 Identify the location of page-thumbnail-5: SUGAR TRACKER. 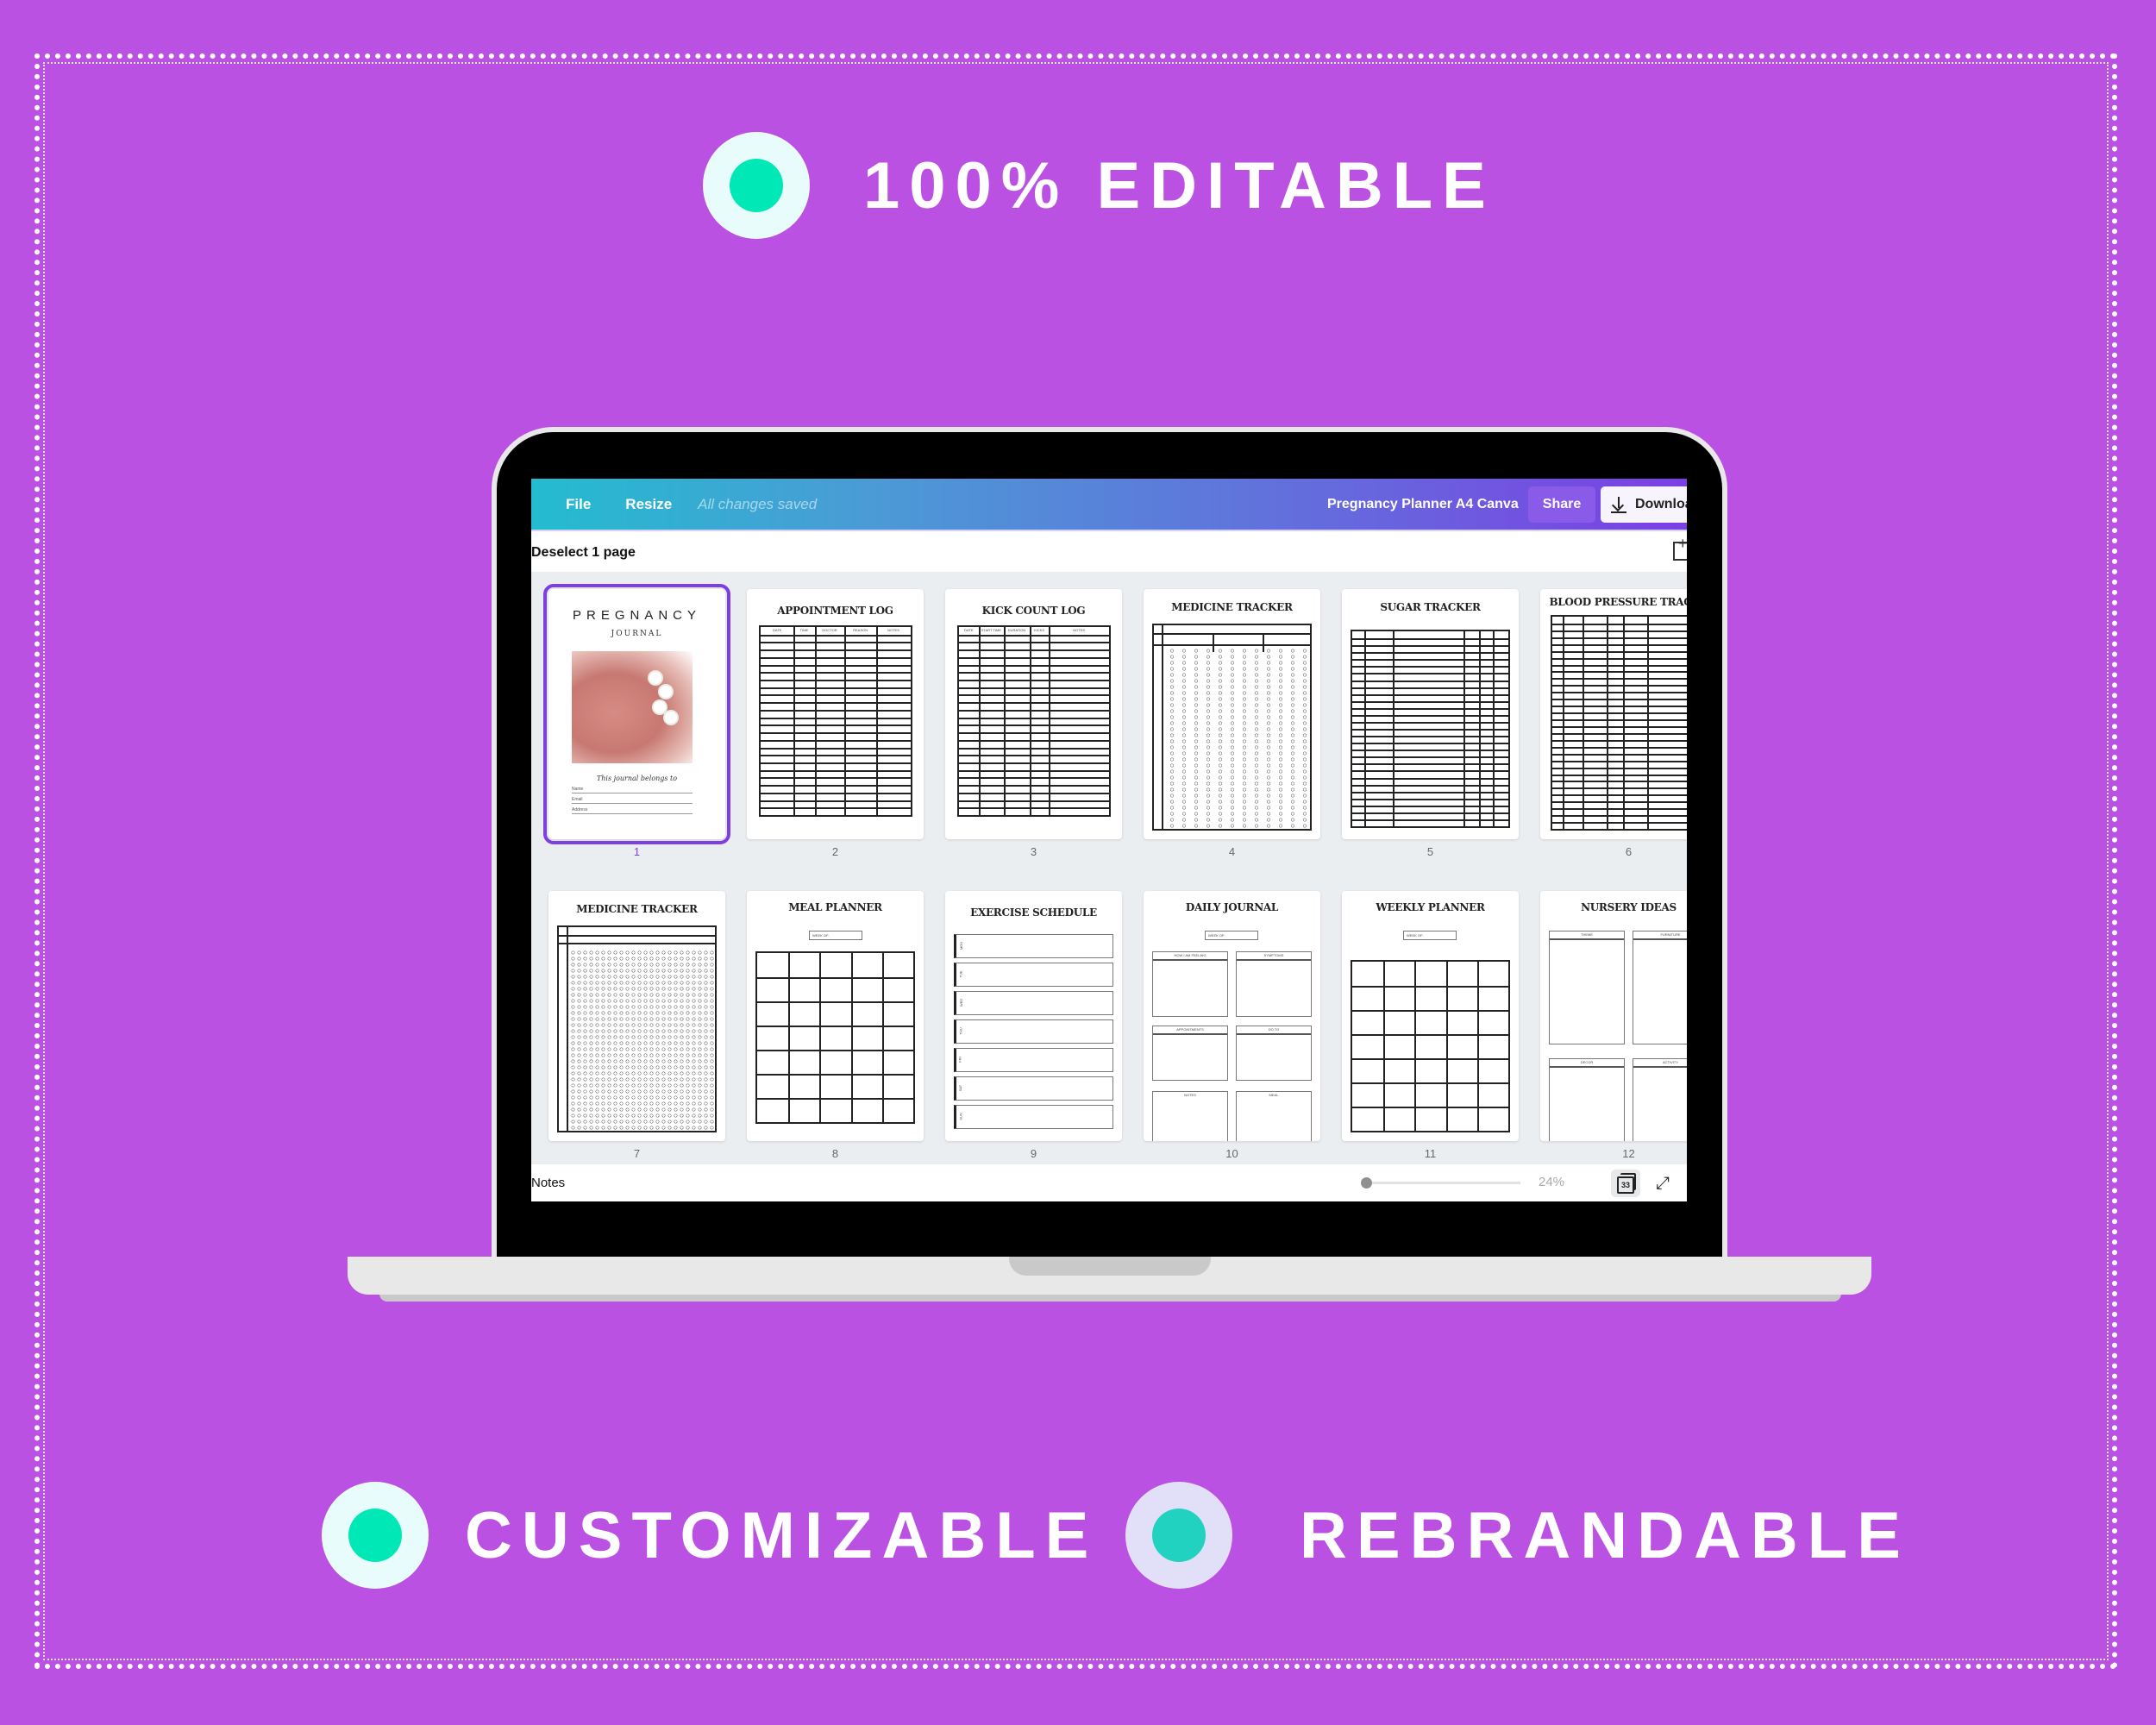
(1430, 714).